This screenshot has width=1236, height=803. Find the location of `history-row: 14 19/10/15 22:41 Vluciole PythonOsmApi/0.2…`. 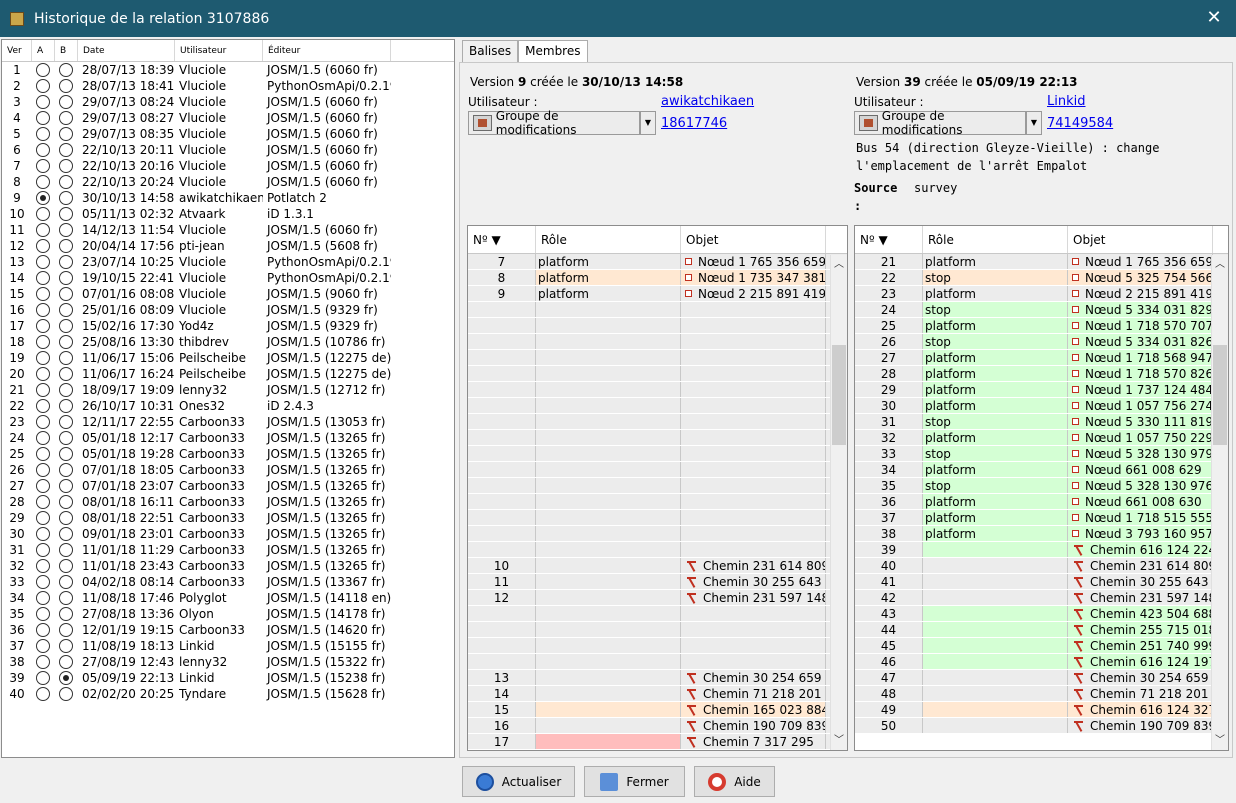

history-row: 14 19/10/15 22:41 Vluciole PythonOsmApi/0.2… is located at coordinates (228, 278).